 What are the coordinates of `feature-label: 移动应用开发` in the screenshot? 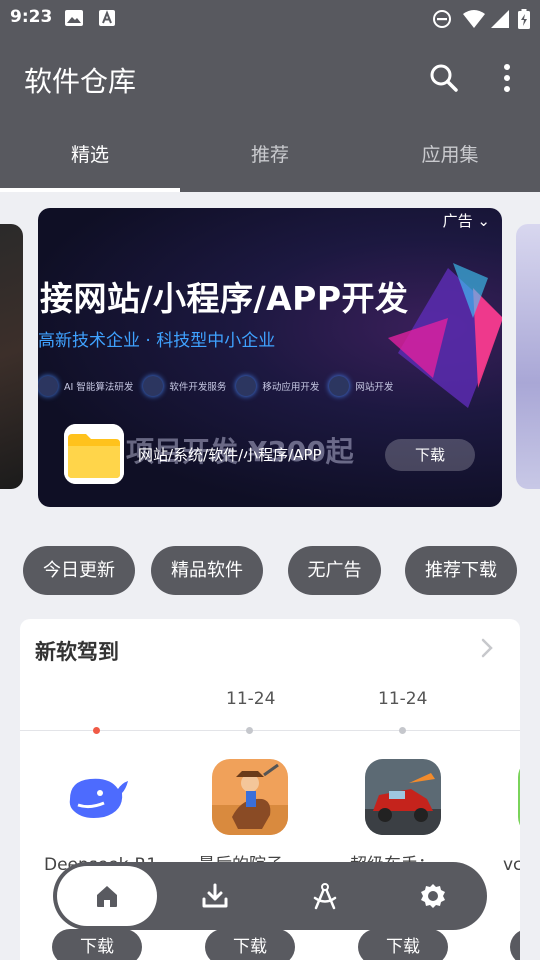 It's located at (291, 387).